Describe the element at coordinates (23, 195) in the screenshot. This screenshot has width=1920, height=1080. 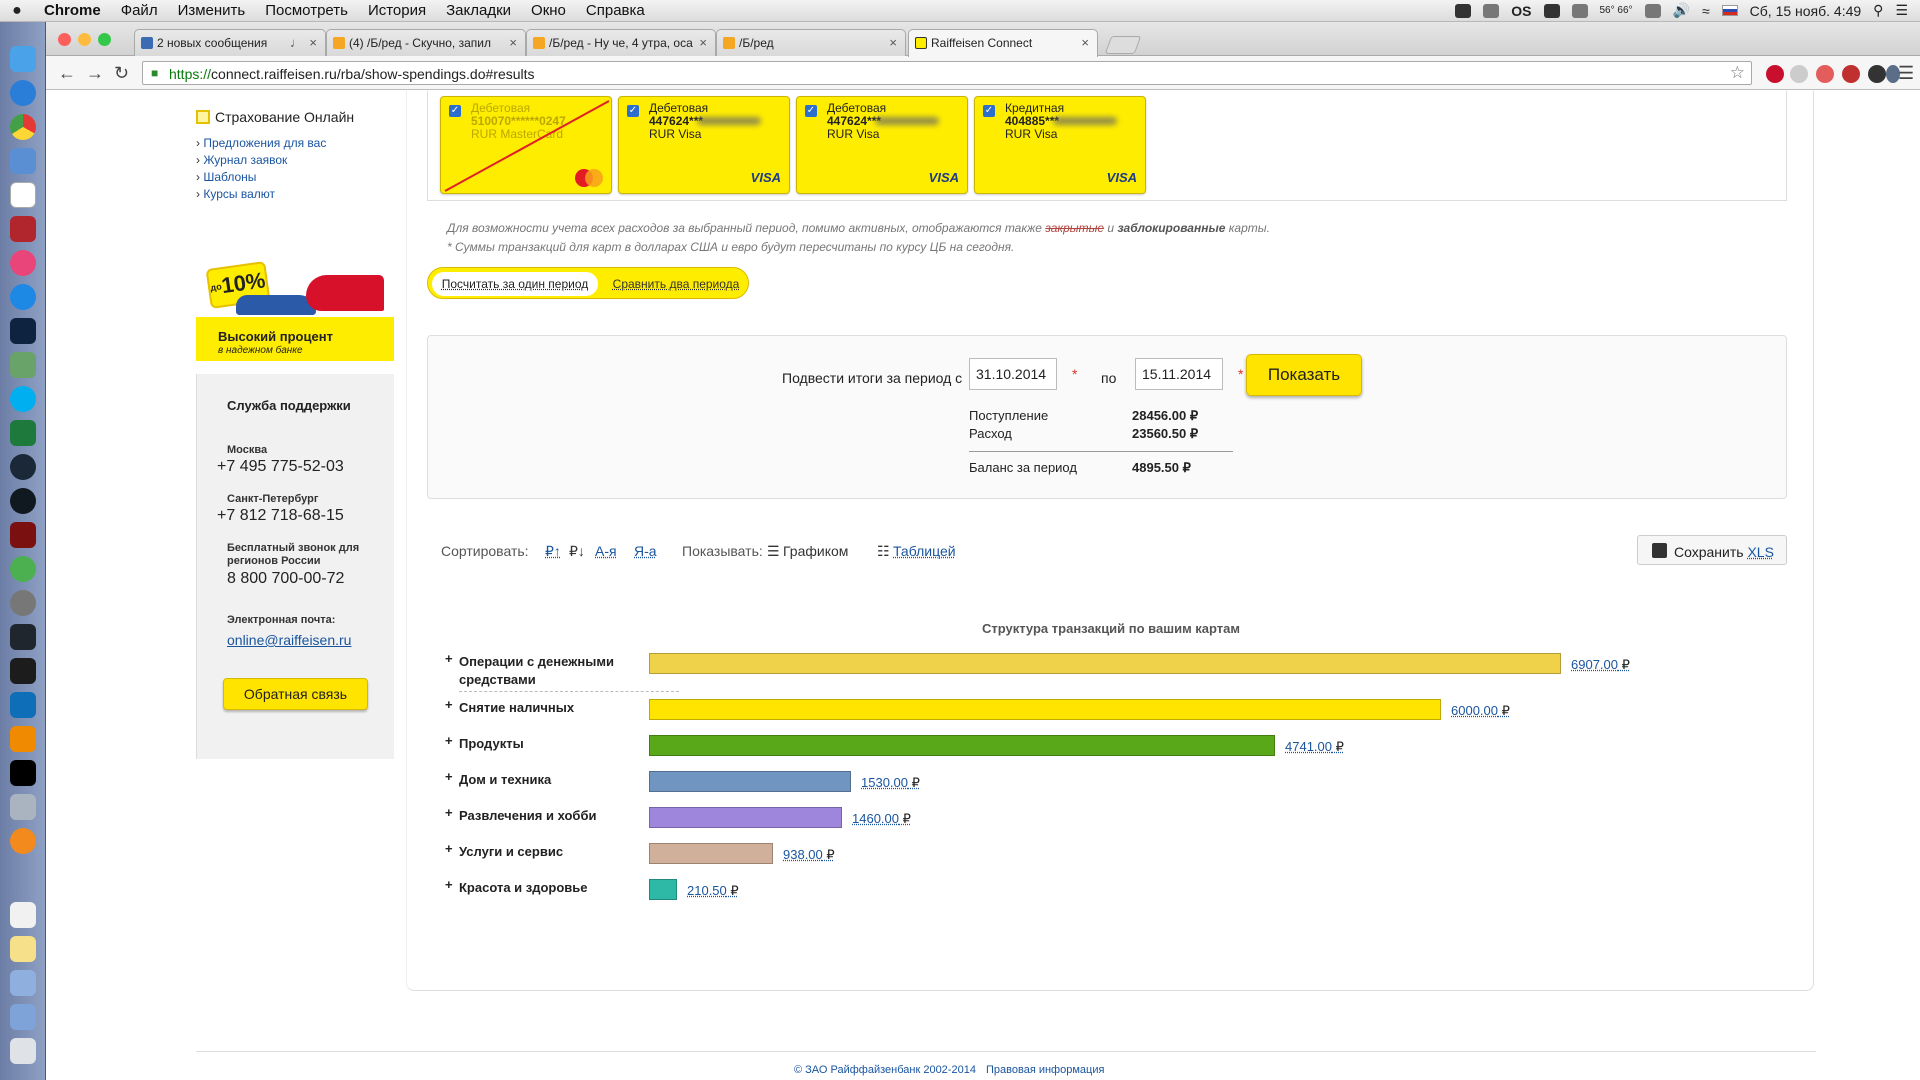
I see `calendar-icon` at that location.